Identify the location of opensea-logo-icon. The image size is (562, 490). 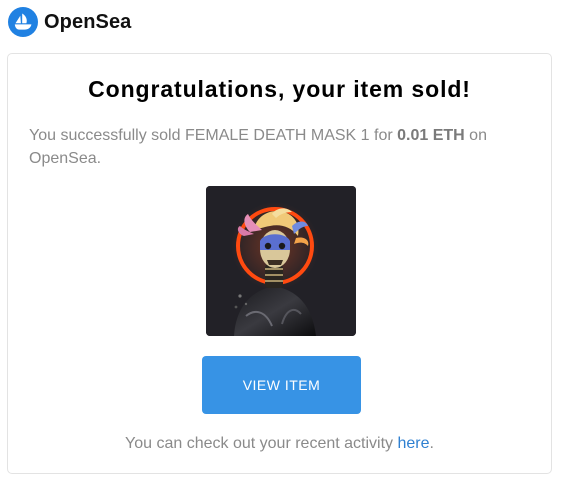
(23, 22).